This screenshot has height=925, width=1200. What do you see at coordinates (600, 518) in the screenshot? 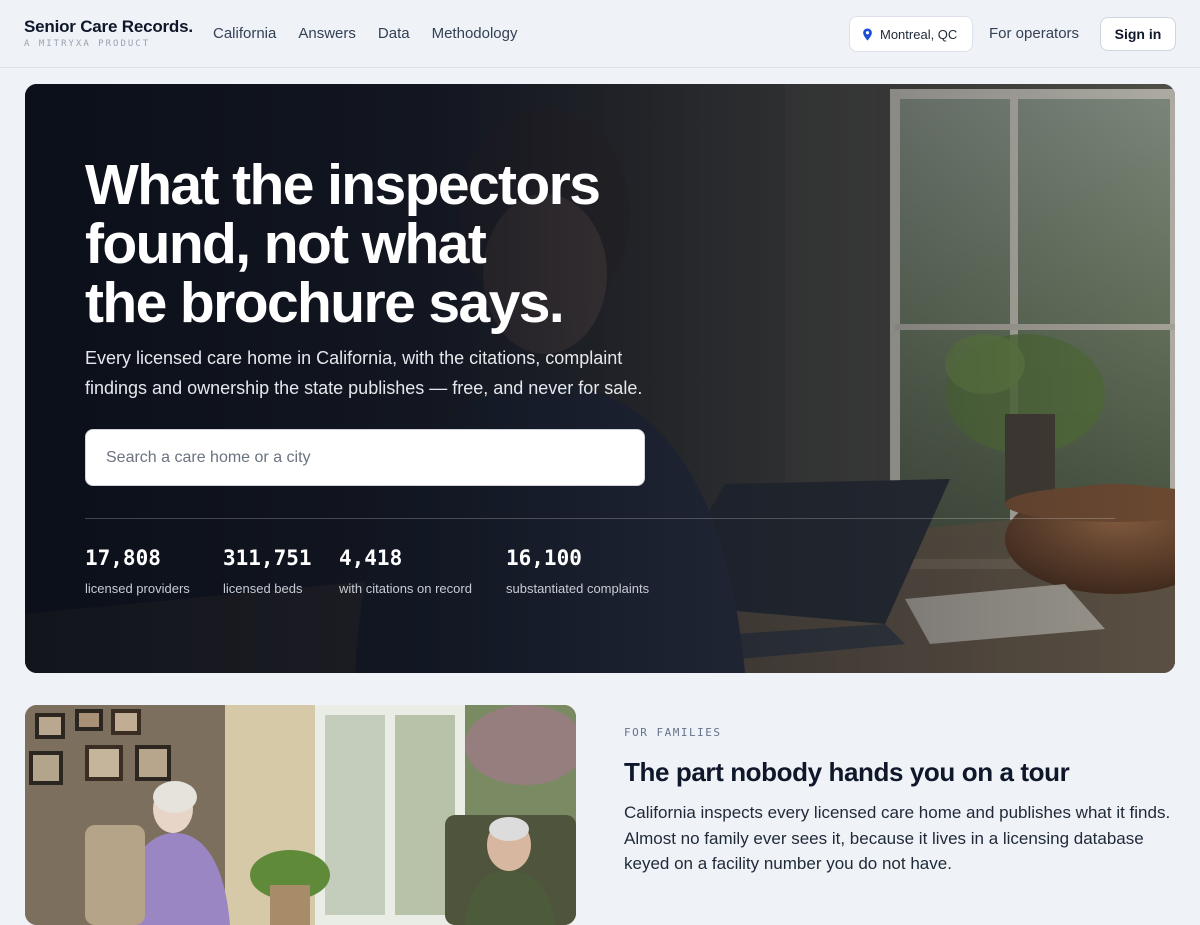
I see `hero-divider` at bounding box center [600, 518].